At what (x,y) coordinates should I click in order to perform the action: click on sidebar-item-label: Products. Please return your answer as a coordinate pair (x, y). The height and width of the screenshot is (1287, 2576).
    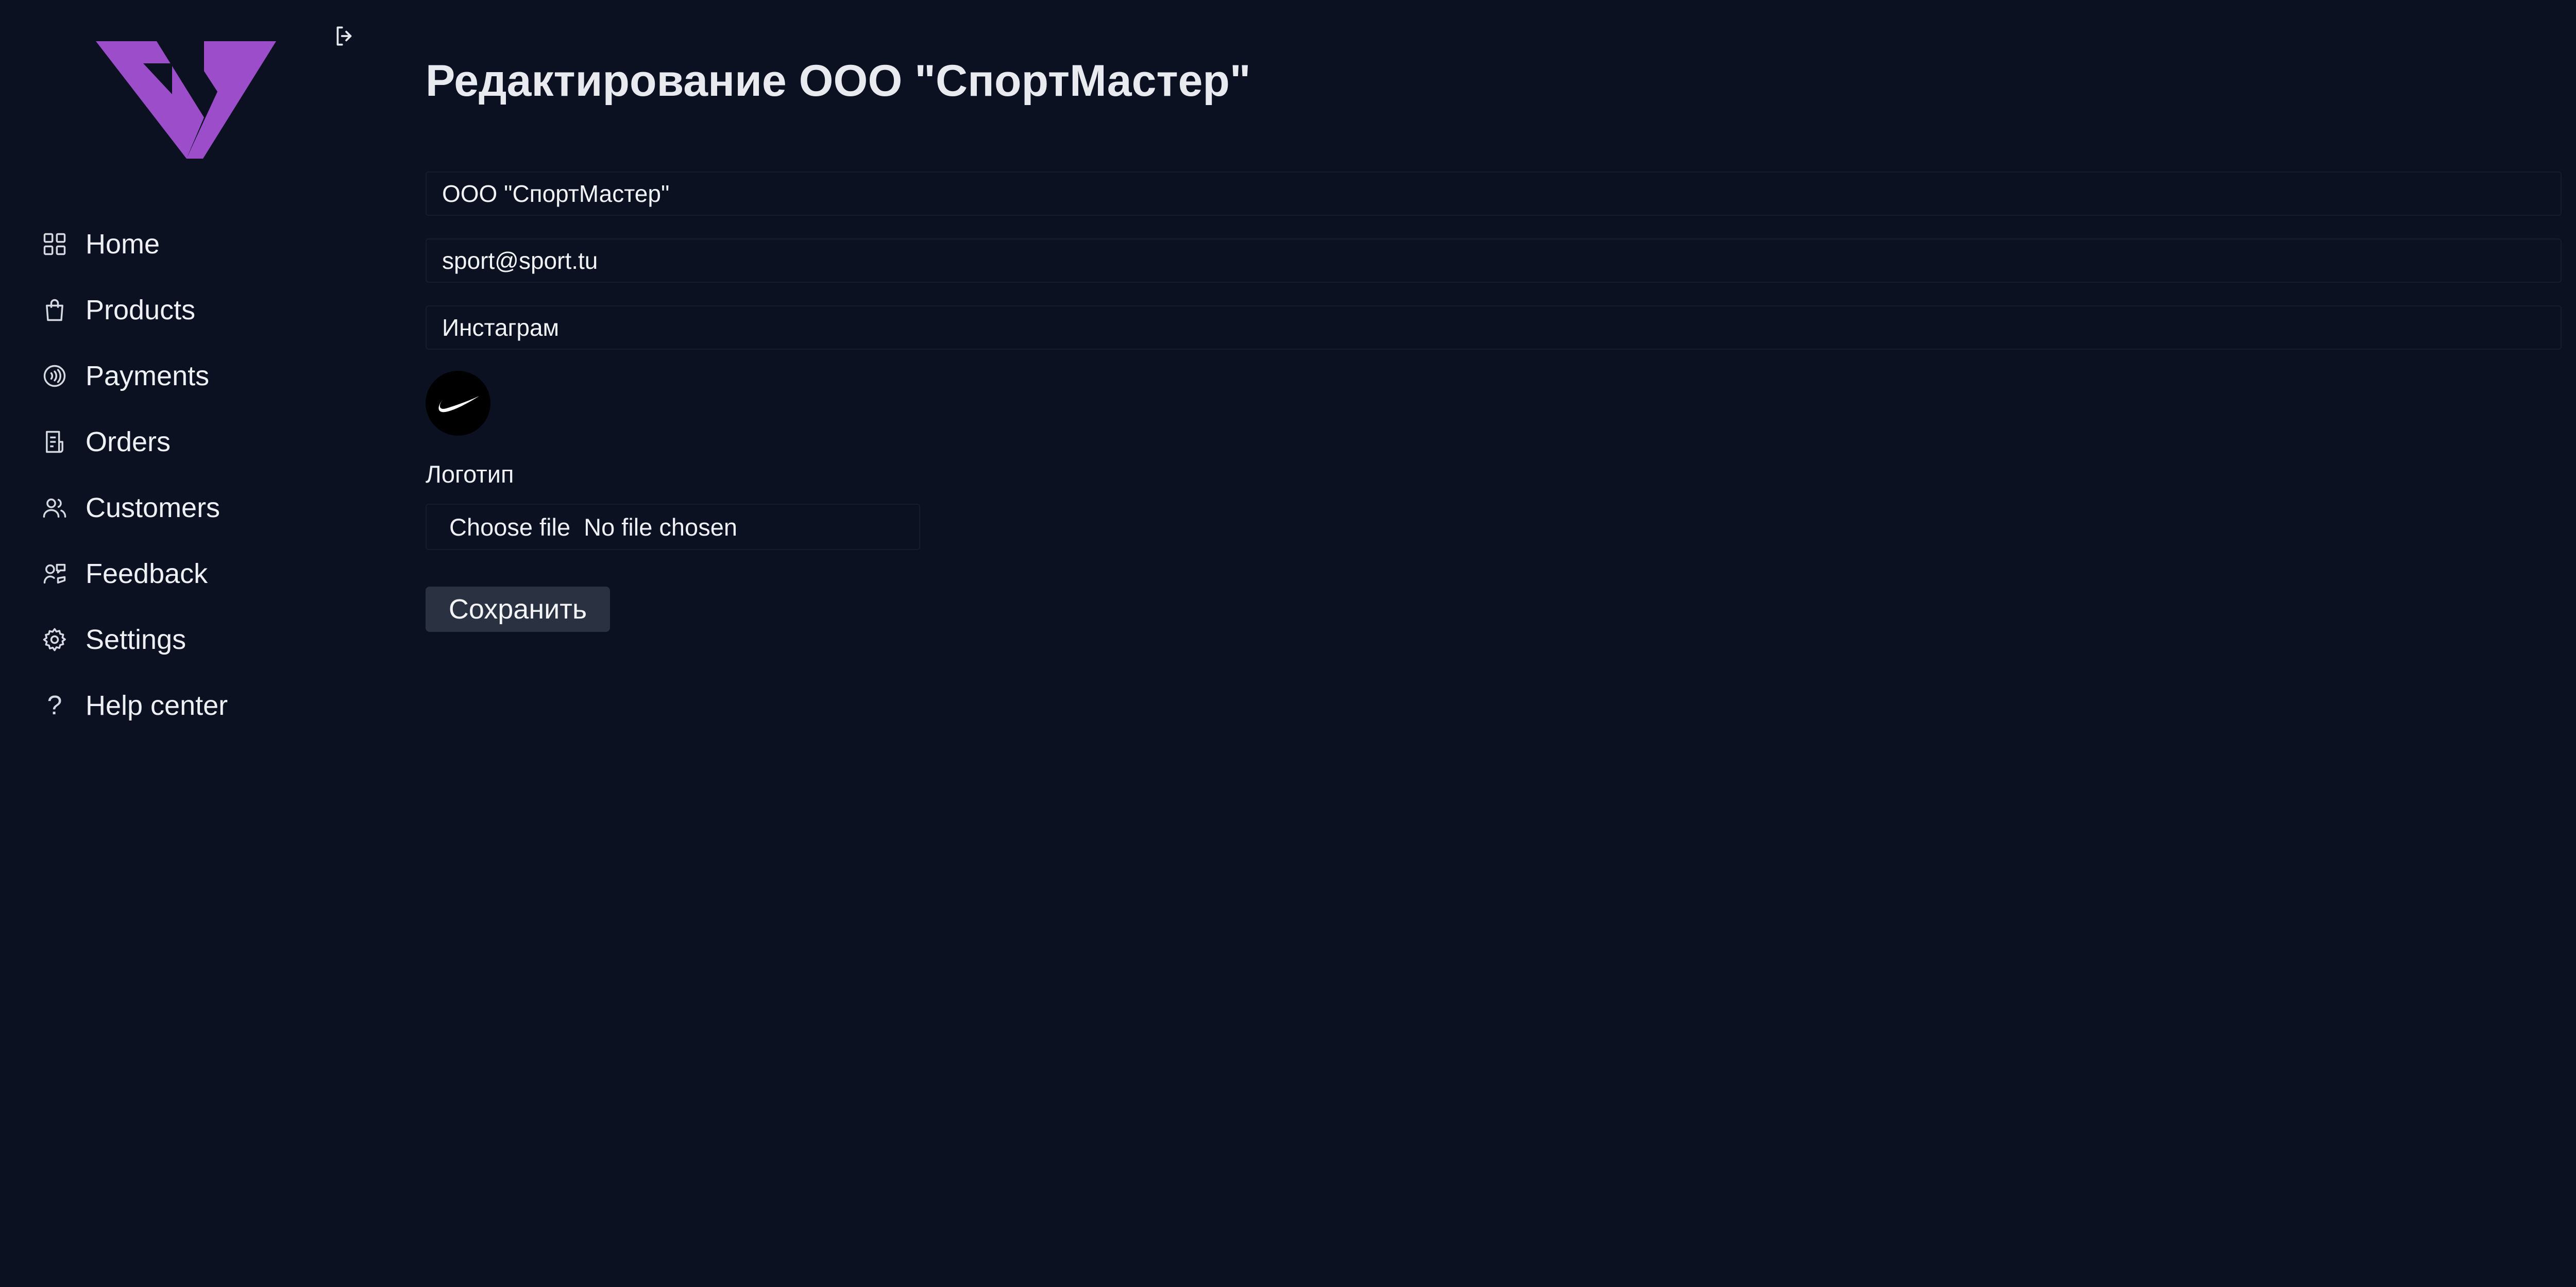
    Looking at the image, I should click on (141, 310).